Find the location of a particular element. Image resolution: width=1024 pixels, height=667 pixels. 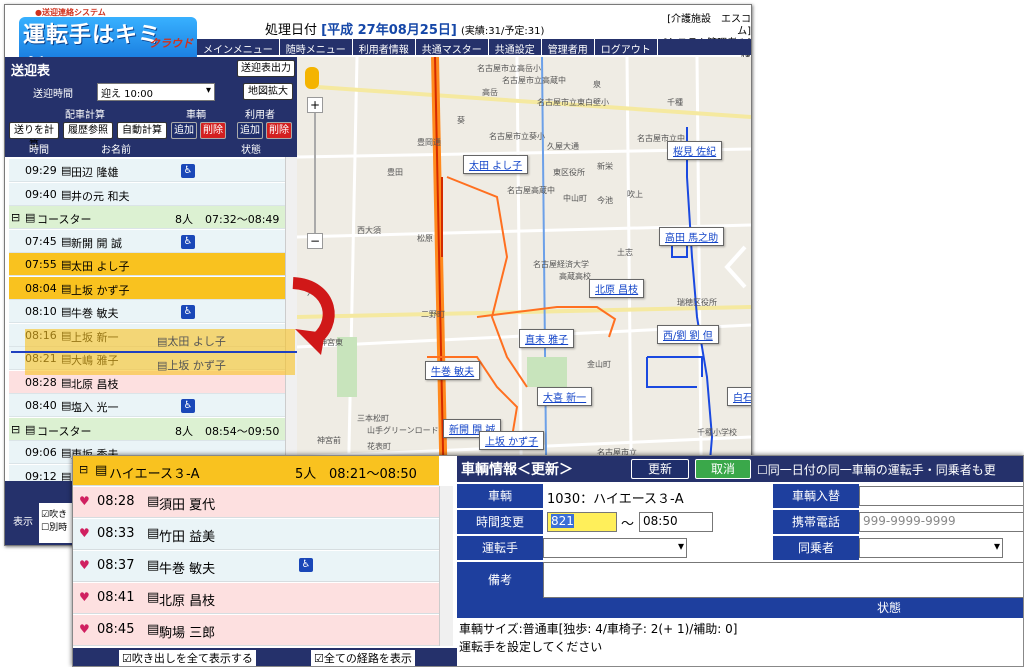

history-button: 履歴参照 is located at coordinates (88, 130).